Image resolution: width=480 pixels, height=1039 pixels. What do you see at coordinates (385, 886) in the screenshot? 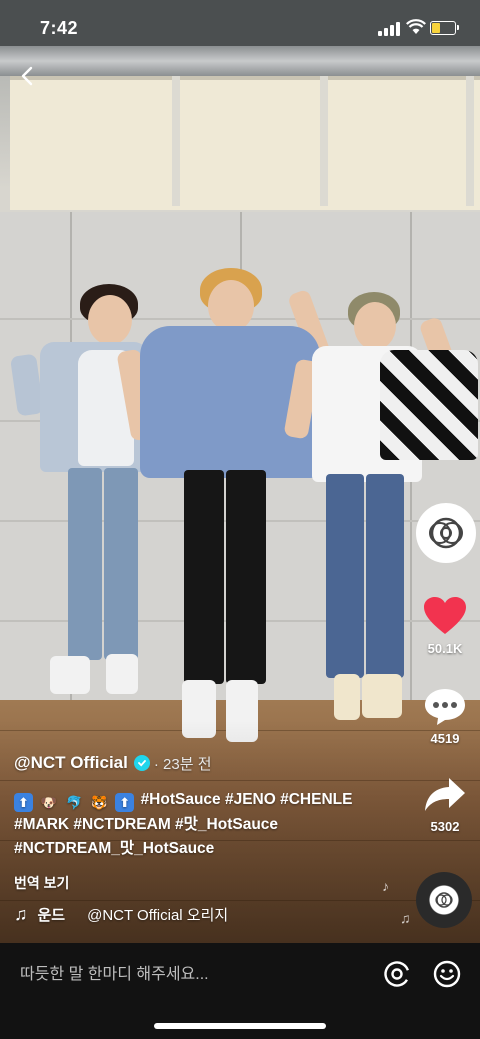
I see `floating-note-icon: ♪` at bounding box center [385, 886].